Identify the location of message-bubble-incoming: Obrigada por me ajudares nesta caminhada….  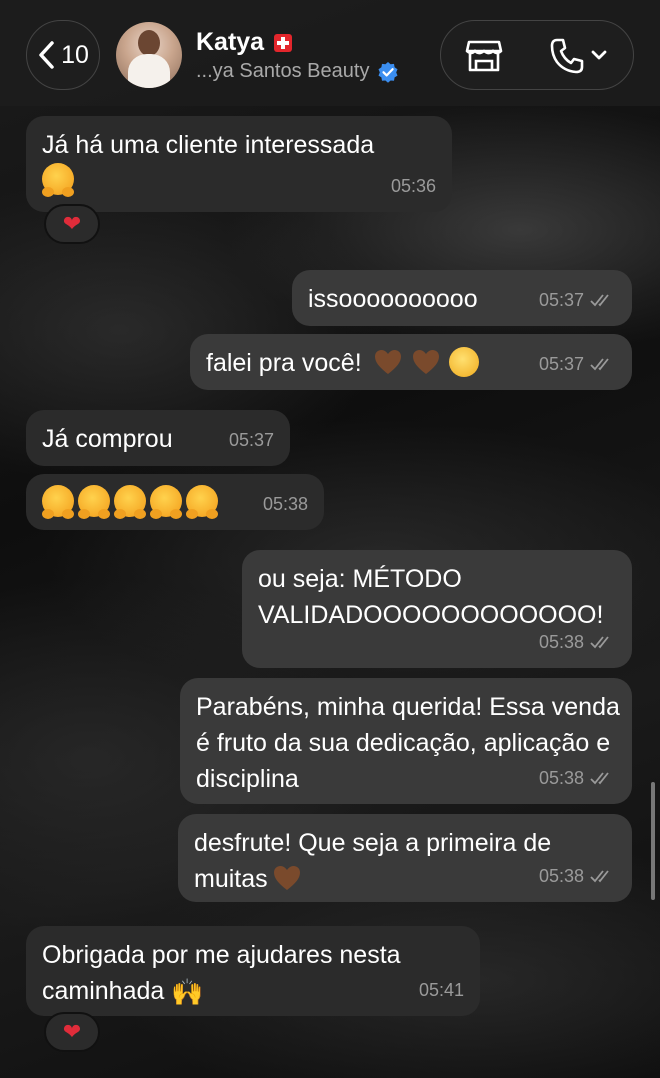
(253, 971).